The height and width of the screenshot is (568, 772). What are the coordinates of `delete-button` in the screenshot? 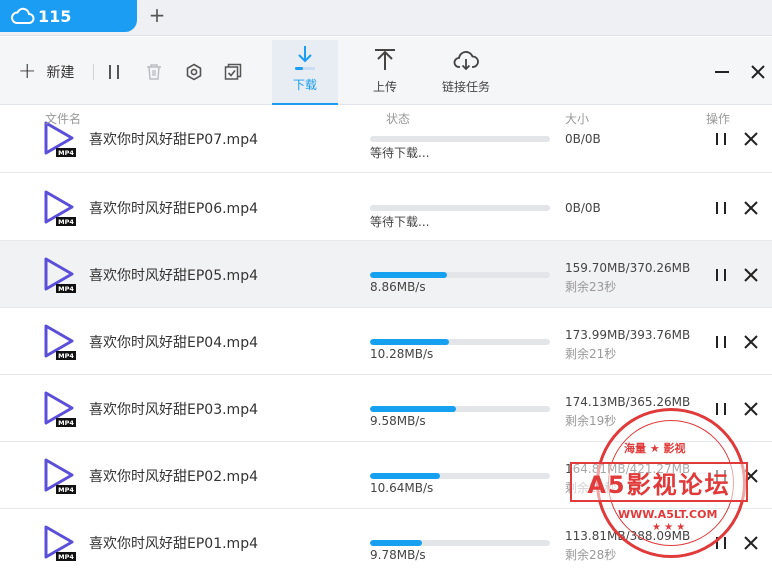 It's located at (154, 72).